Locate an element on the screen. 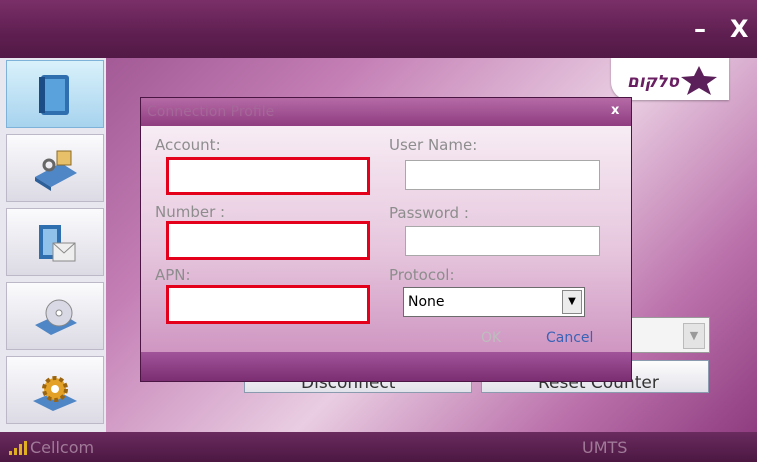 The height and width of the screenshot is (462, 757). cancel-button: Cancel is located at coordinates (569, 338).